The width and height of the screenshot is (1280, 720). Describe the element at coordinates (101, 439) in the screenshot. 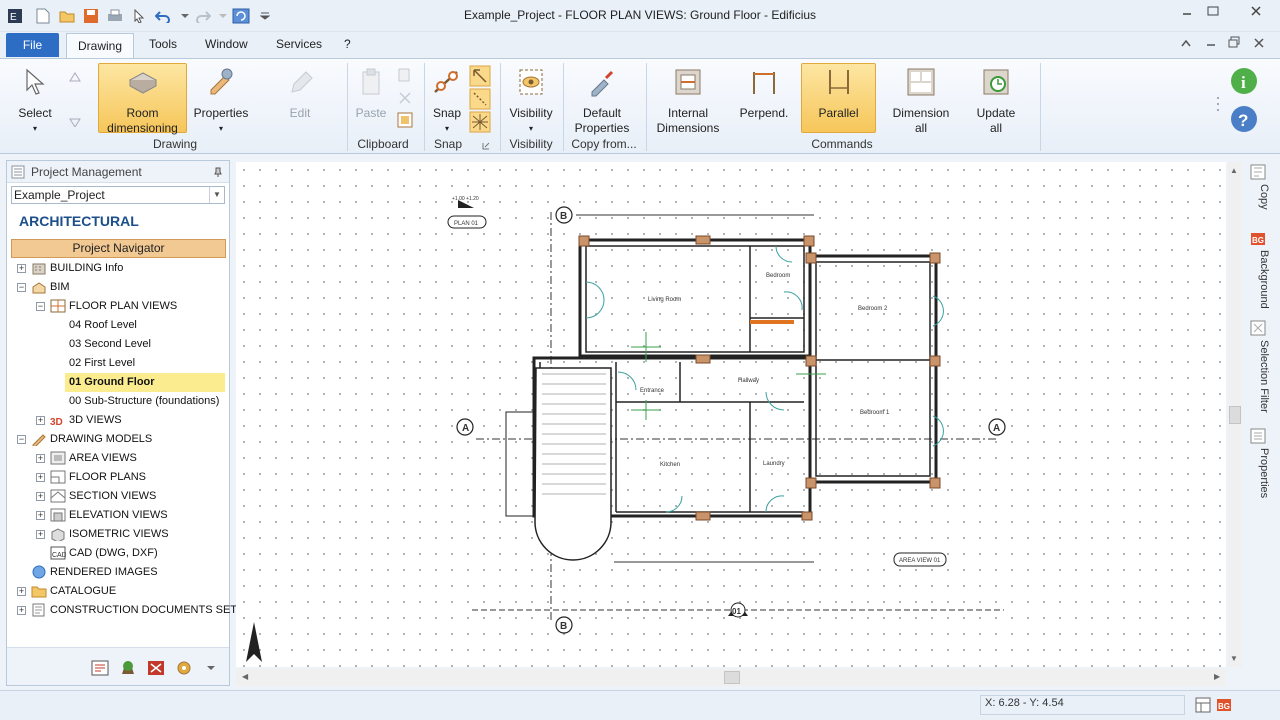

I see `tree-item-drawing-models: DRAWING MODELS` at that location.